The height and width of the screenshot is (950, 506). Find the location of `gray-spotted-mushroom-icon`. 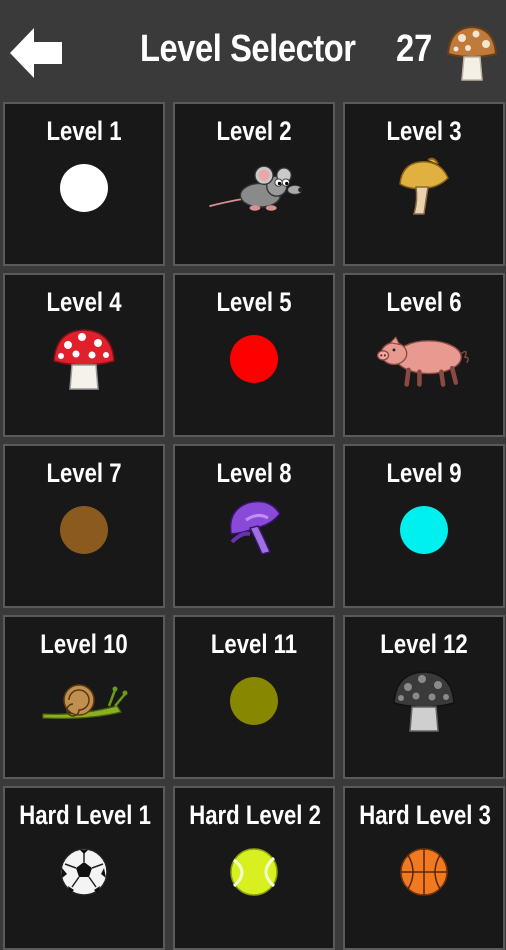

gray-spotted-mushroom-icon is located at coordinates (424, 701).